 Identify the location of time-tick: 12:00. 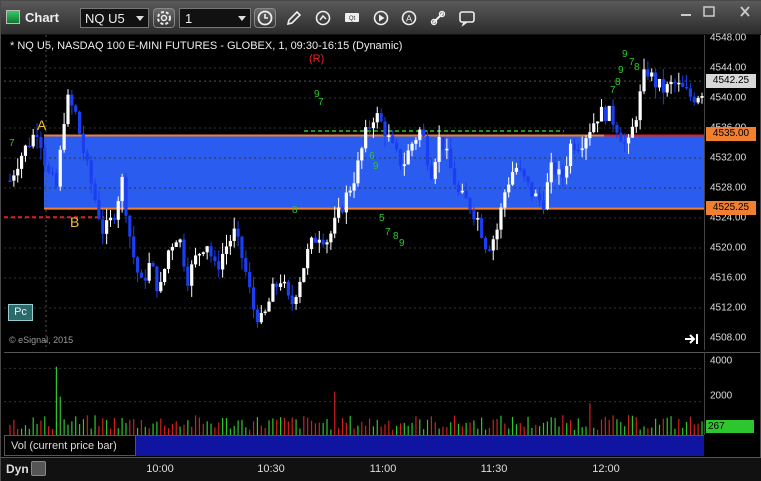
(606, 469).